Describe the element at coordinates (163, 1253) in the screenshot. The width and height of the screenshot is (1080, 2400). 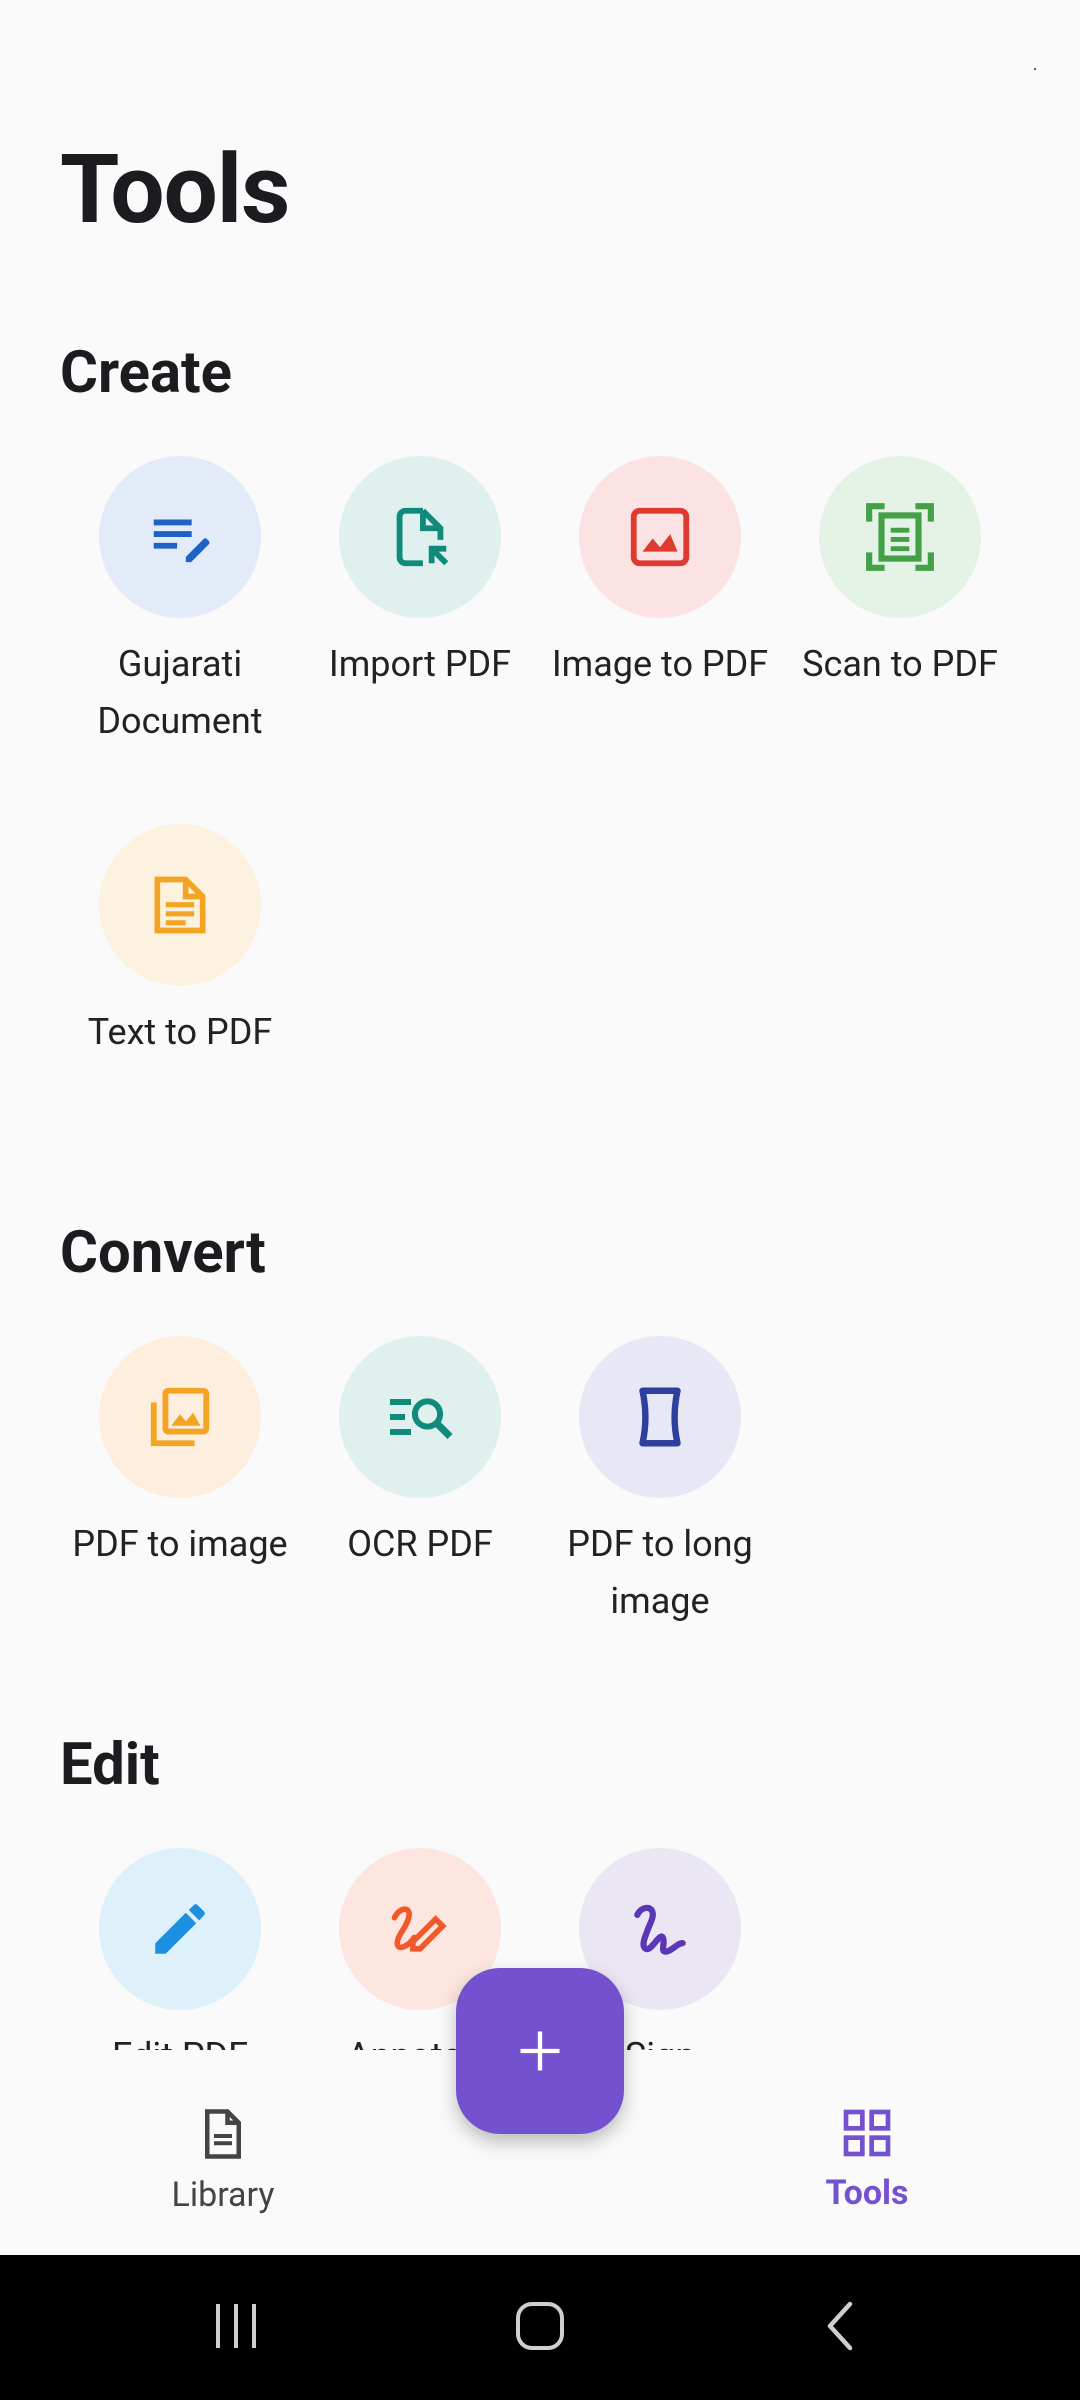
I see `section-title-convert: Convert` at that location.